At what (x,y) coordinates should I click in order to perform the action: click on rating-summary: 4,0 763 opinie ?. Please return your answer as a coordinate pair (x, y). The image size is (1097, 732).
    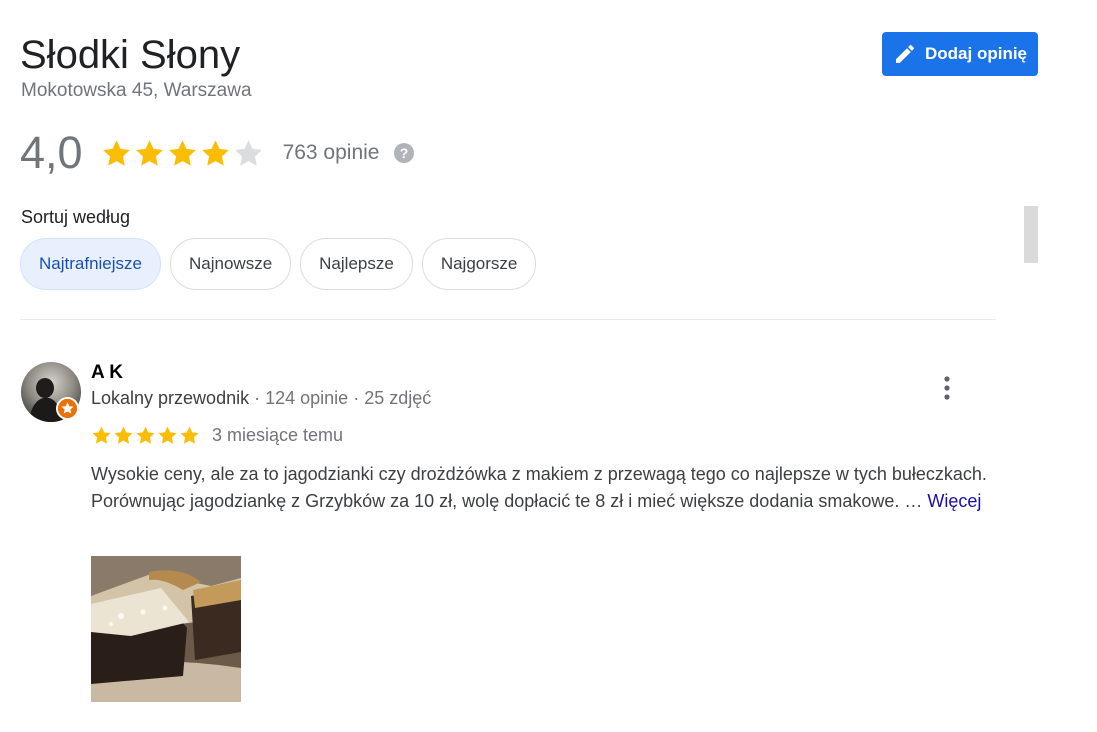
    Looking at the image, I should click on (217, 152).